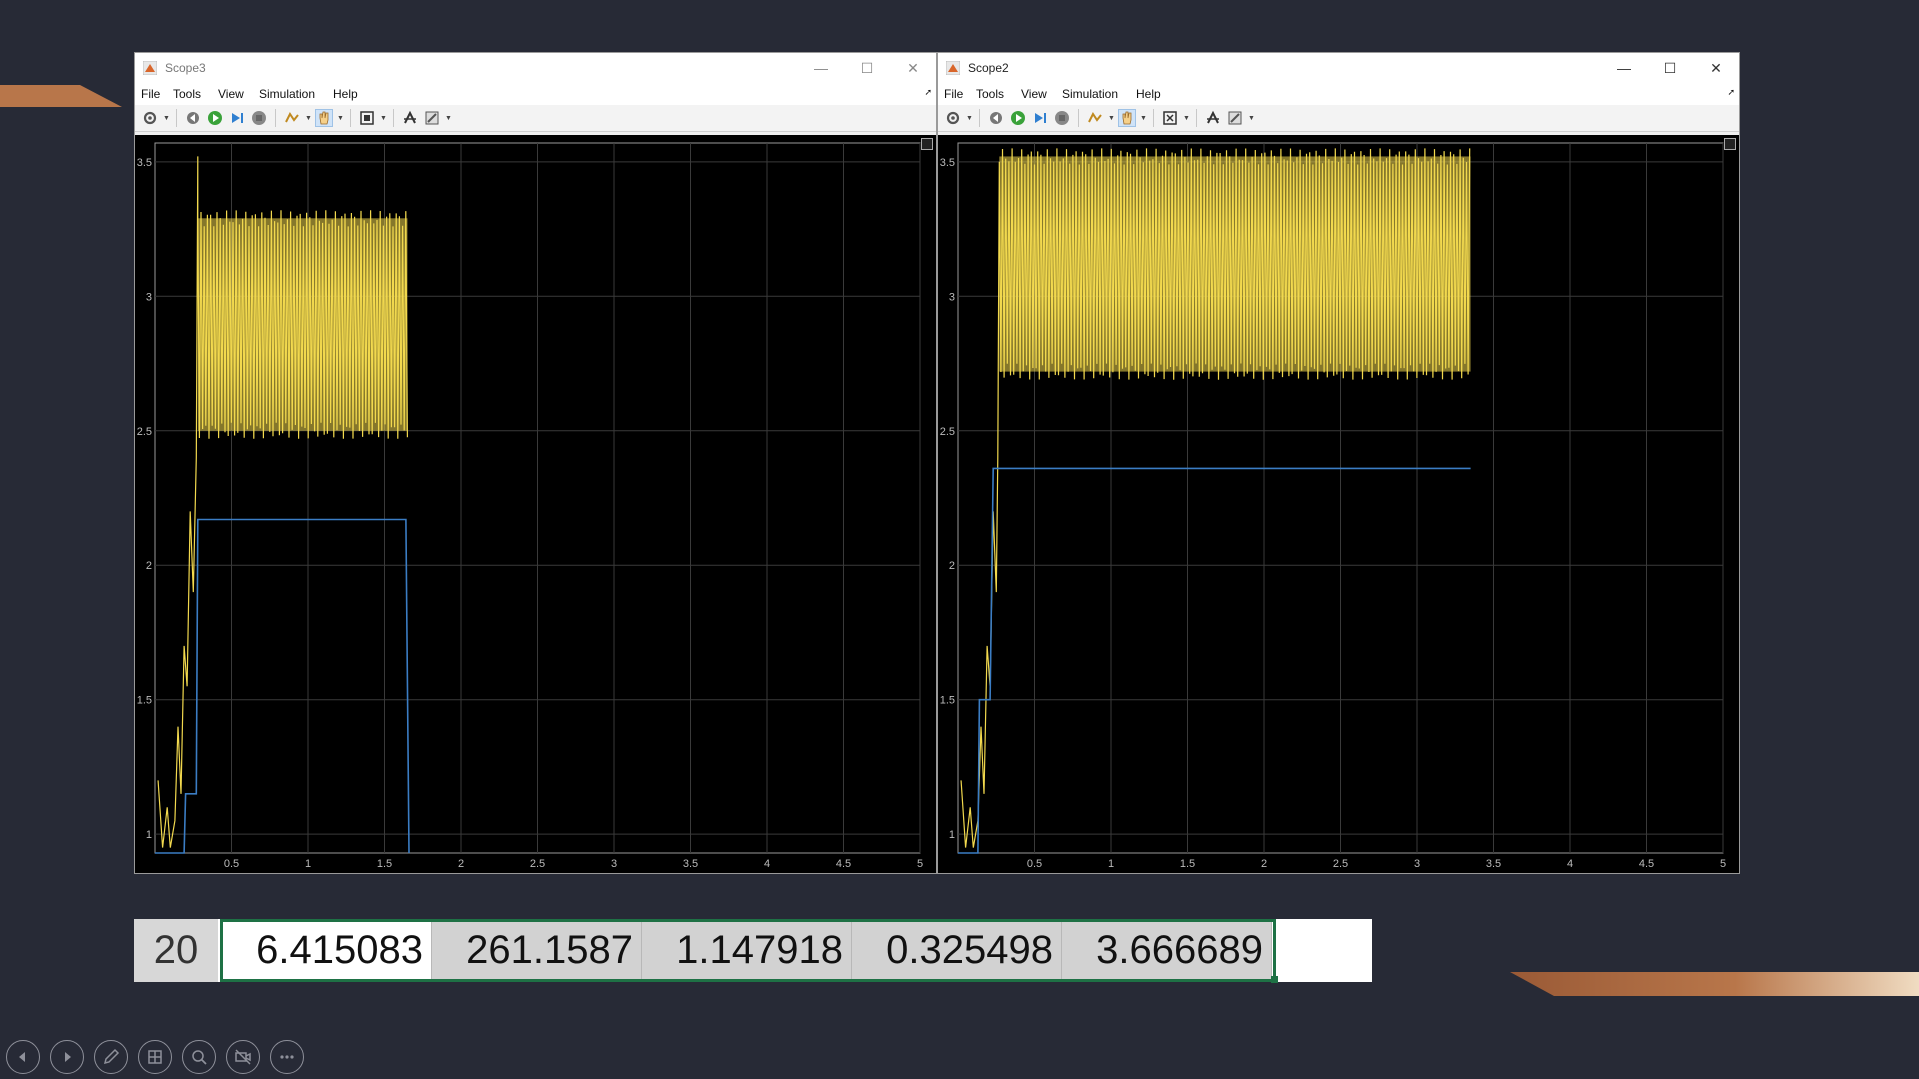  Describe the element at coordinates (384, 864) in the screenshot. I see `x-tick-label: 1.5` at that location.